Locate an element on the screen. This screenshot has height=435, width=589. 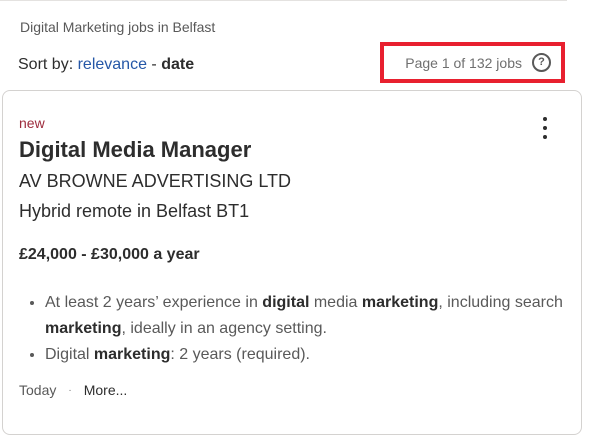
sort-label: Sort by: is located at coordinates (46, 64).